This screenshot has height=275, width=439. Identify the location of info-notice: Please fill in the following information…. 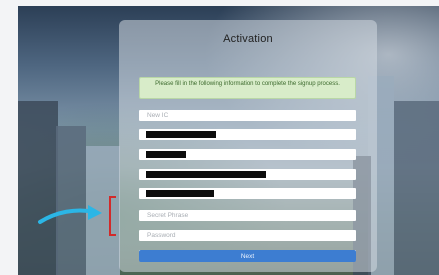
(247, 88).